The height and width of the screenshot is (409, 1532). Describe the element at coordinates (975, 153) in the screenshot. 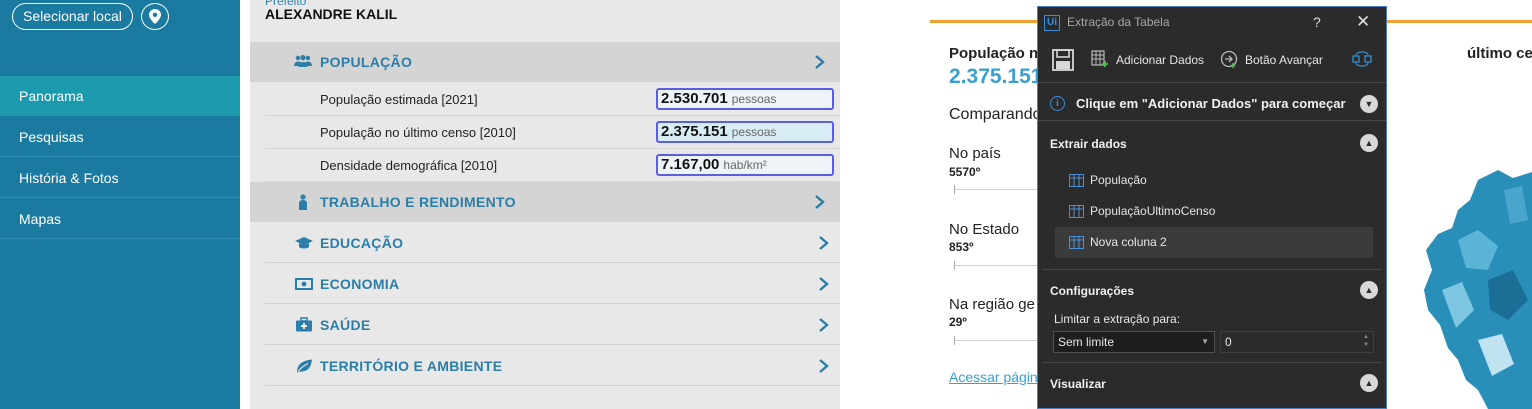

I see `ranking-label: No país` at that location.